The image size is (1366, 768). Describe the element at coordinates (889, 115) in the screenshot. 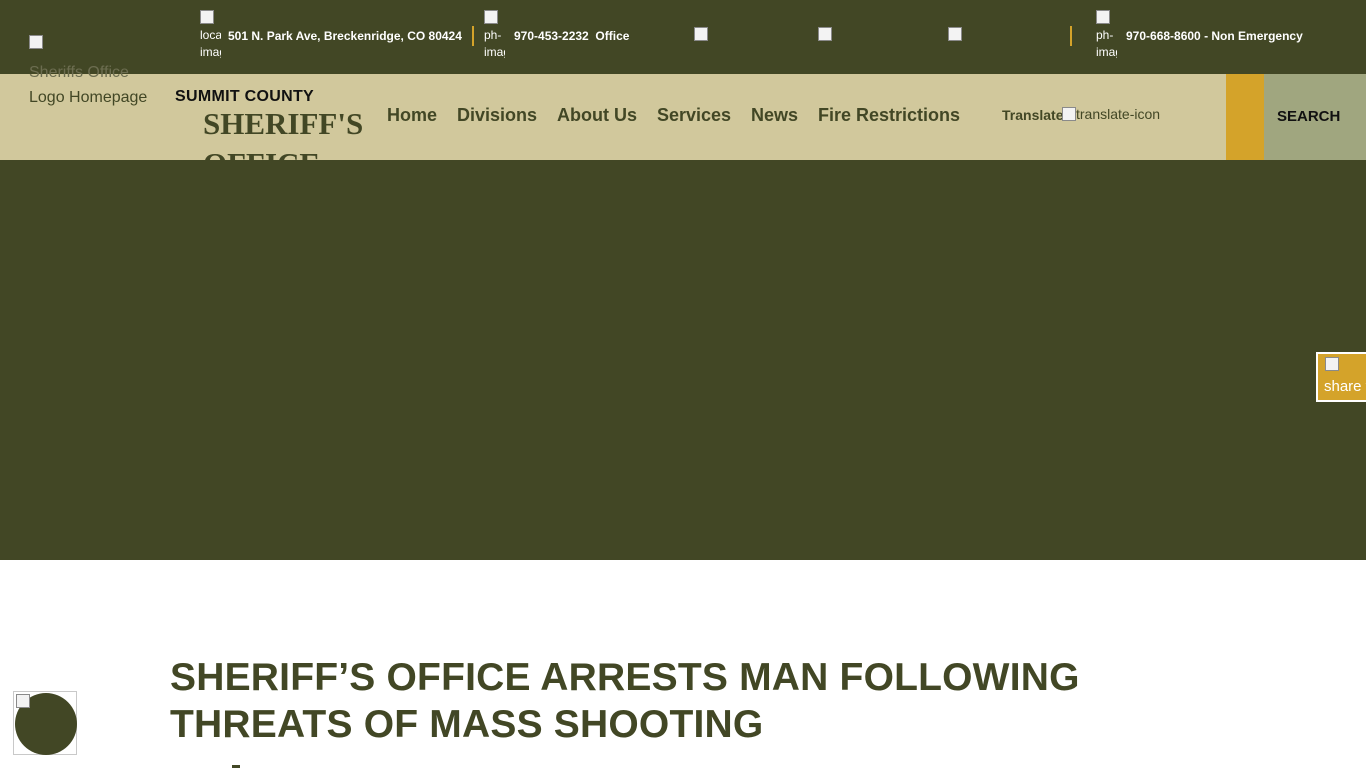

I see `nav-fire-restrictions: Fire Restrictions` at that location.